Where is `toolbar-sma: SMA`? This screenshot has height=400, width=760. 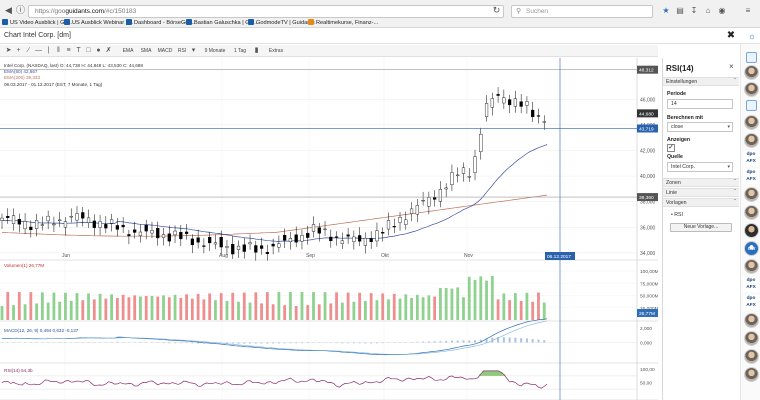
toolbar-sma: SMA is located at coordinates (146, 51).